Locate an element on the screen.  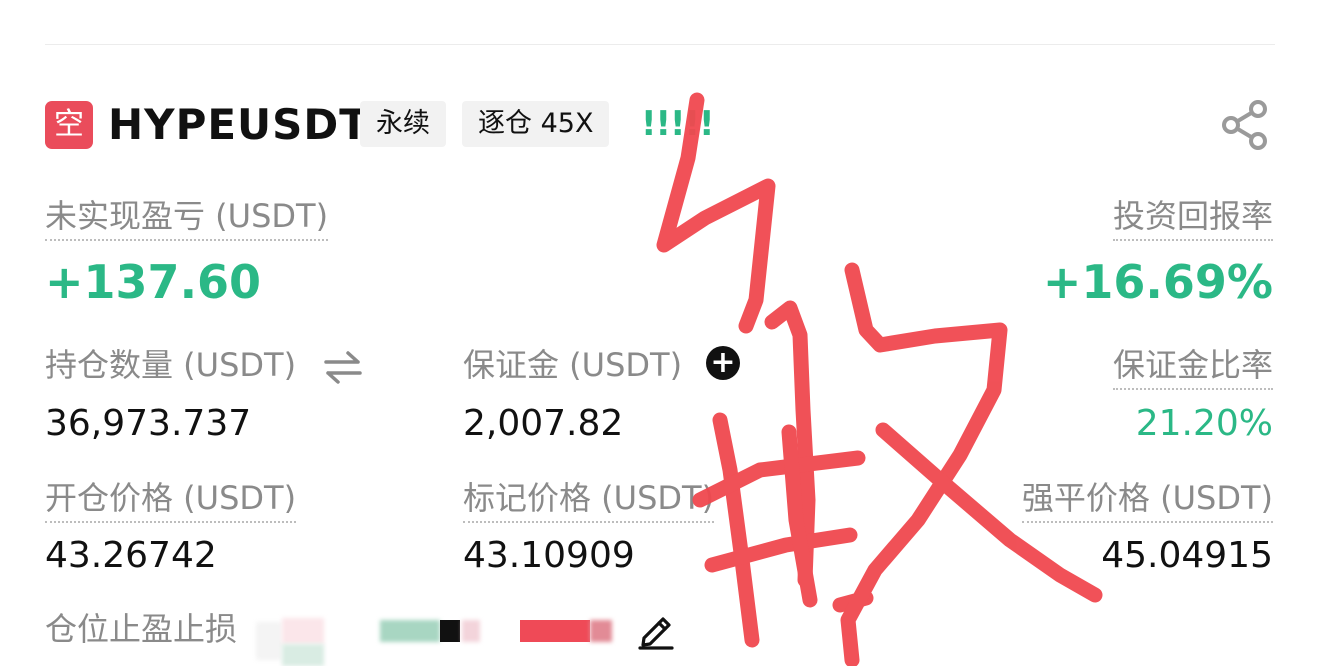
share-icon is located at coordinates (1245, 125).